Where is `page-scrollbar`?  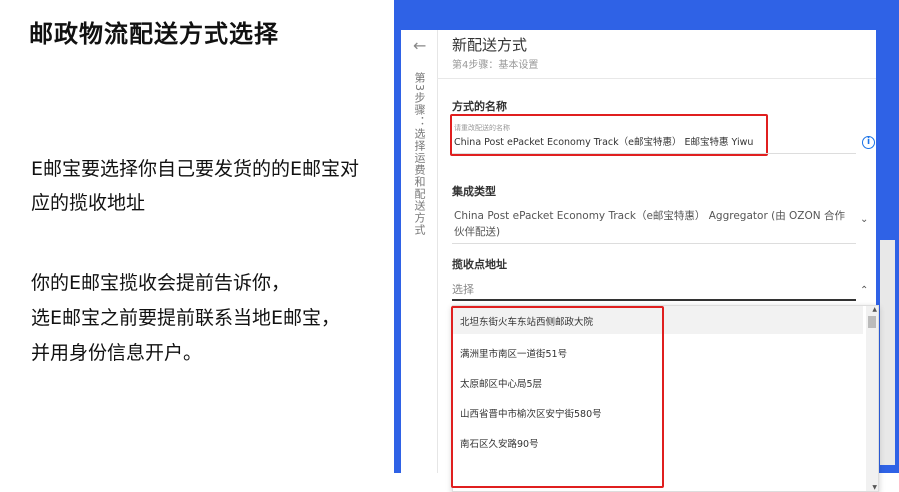 page-scrollbar is located at coordinates (887, 352).